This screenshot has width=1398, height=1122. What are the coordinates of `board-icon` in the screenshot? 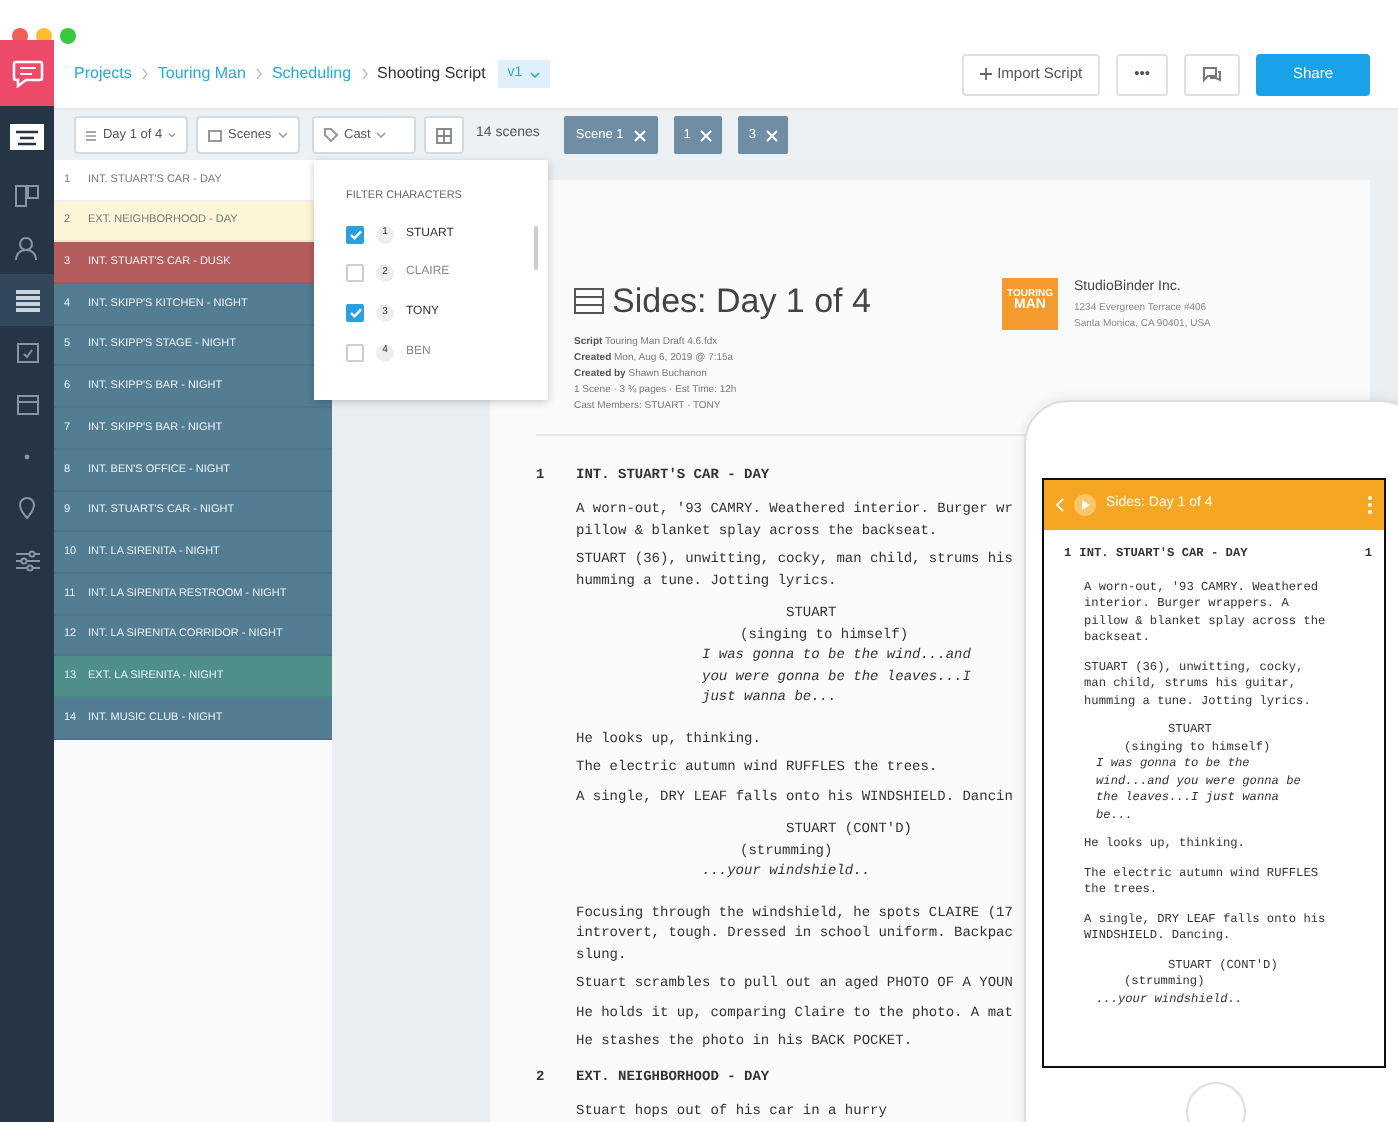 It's located at (27, 196).